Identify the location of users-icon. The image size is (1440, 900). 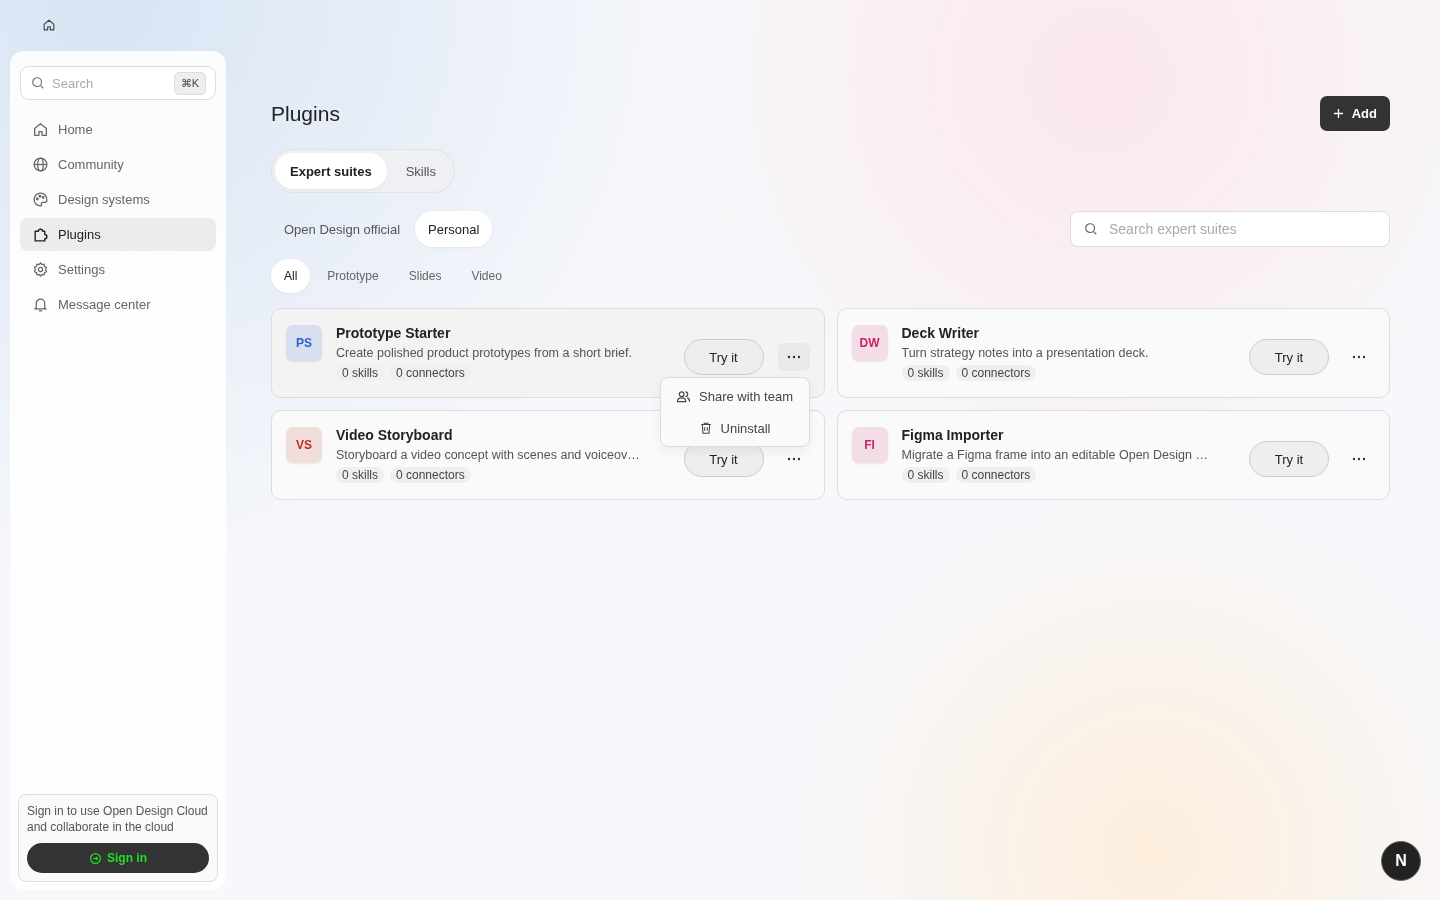
(684, 396).